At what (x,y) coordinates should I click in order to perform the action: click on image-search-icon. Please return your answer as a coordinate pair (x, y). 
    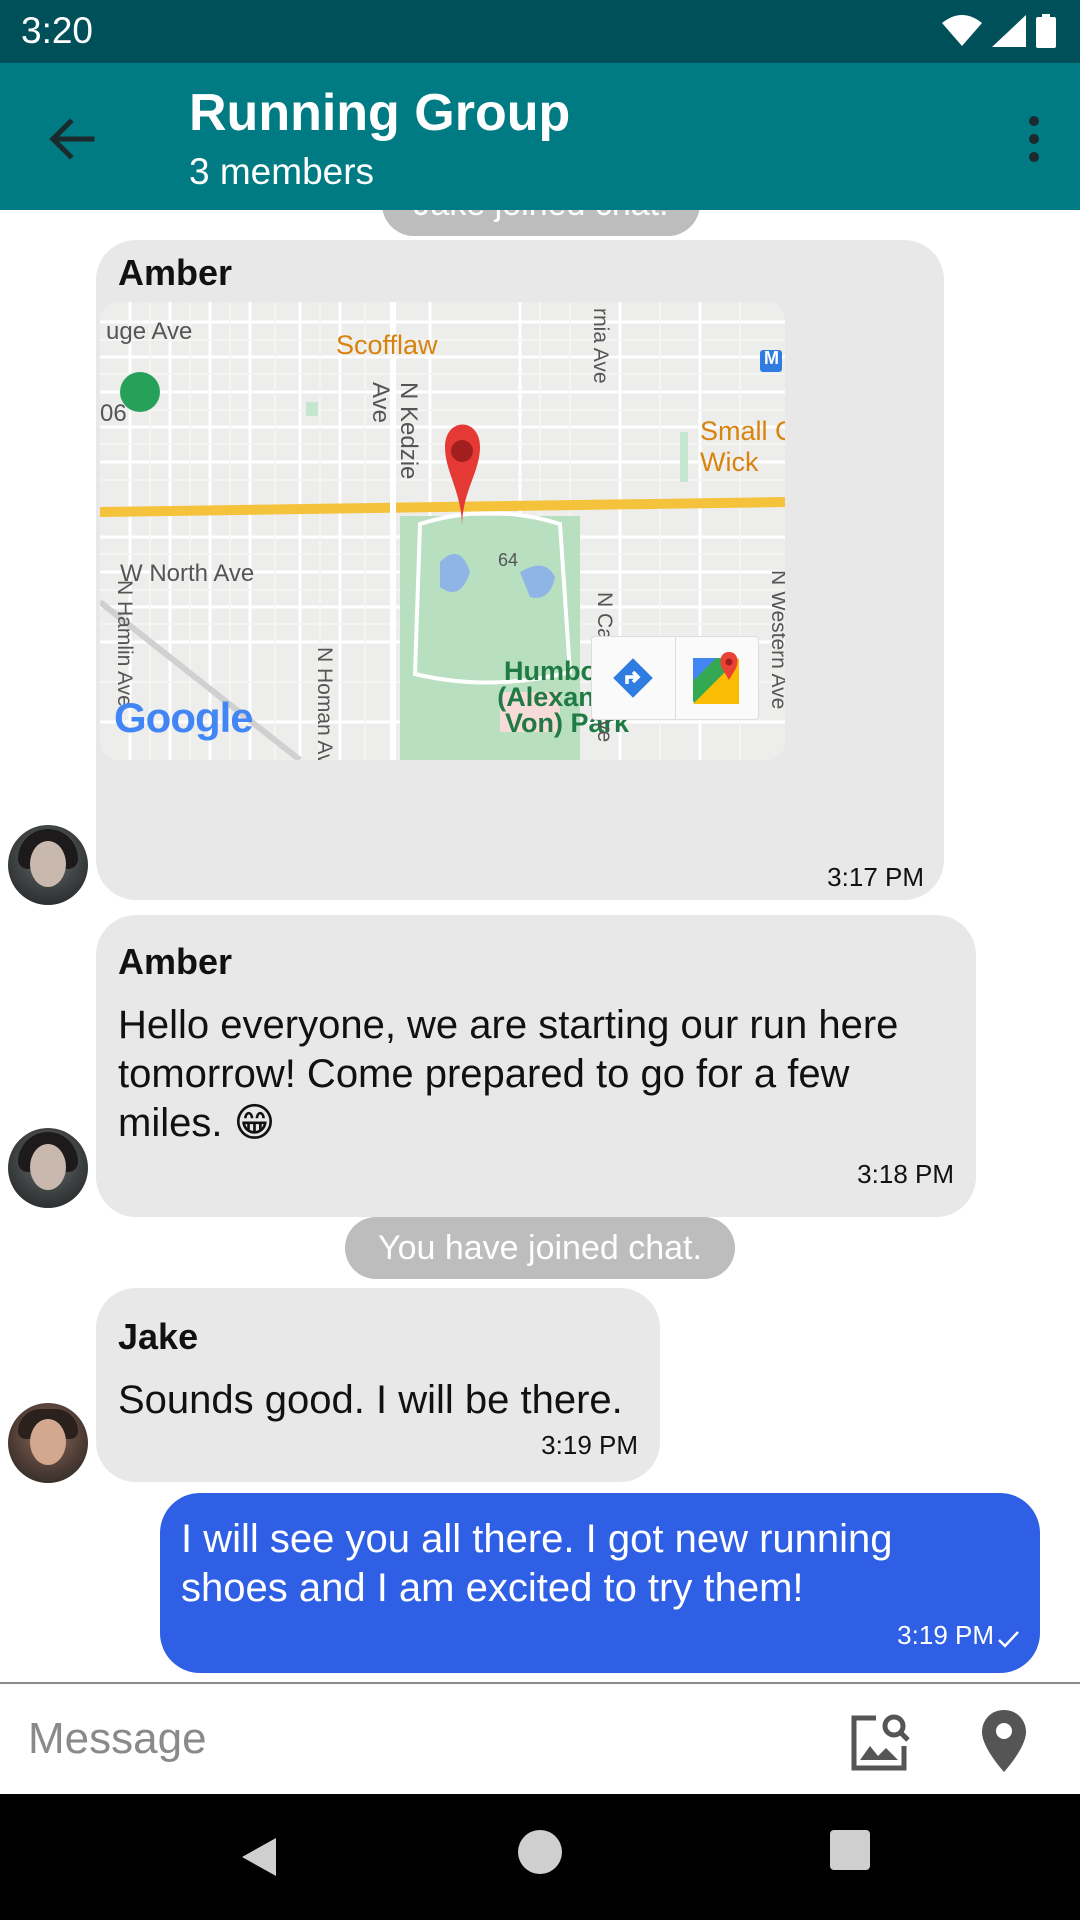
    Looking at the image, I should click on (880, 1742).